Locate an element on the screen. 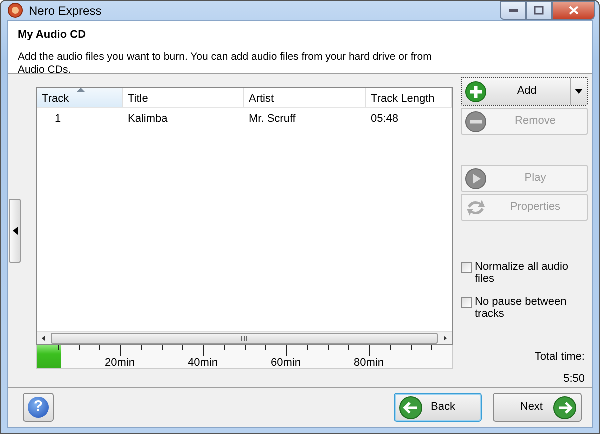 The image size is (600, 434). dropdown-button is located at coordinates (578, 91).